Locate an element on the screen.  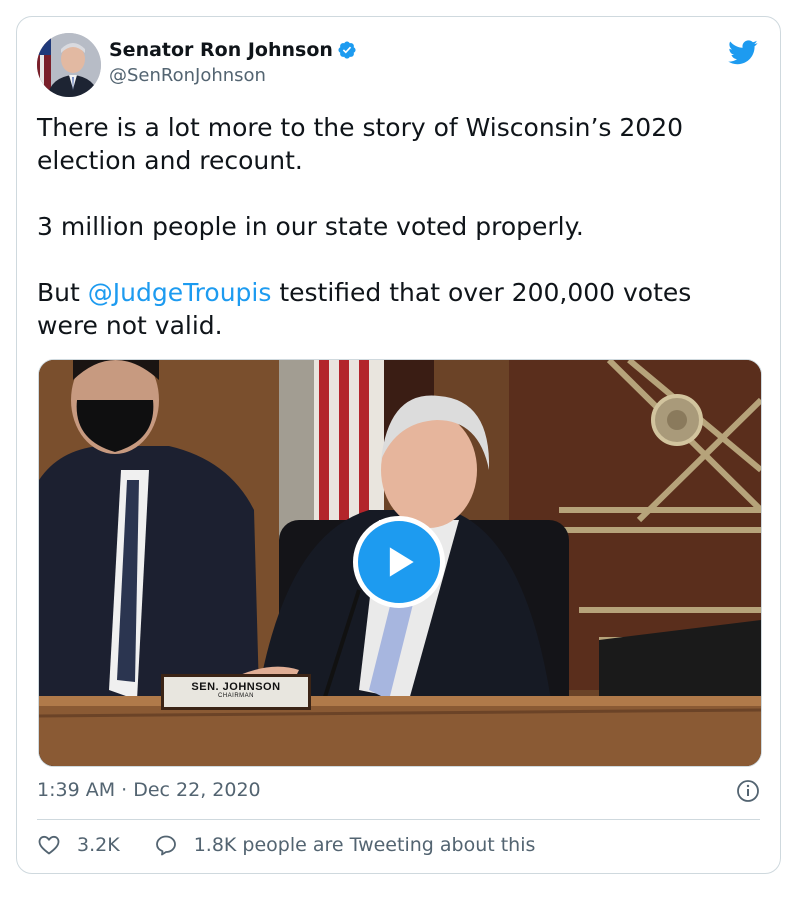
nameplate-name: SEN. JOHNSON is located at coordinates (236, 687).